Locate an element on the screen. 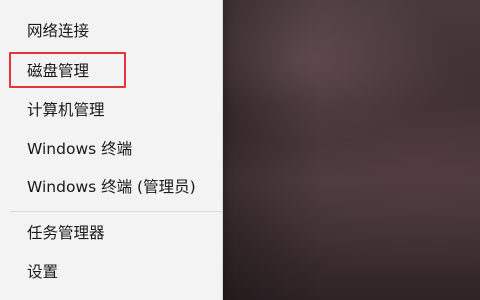 The image size is (480, 300). highlight-annotation-box is located at coordinates (67, 70).